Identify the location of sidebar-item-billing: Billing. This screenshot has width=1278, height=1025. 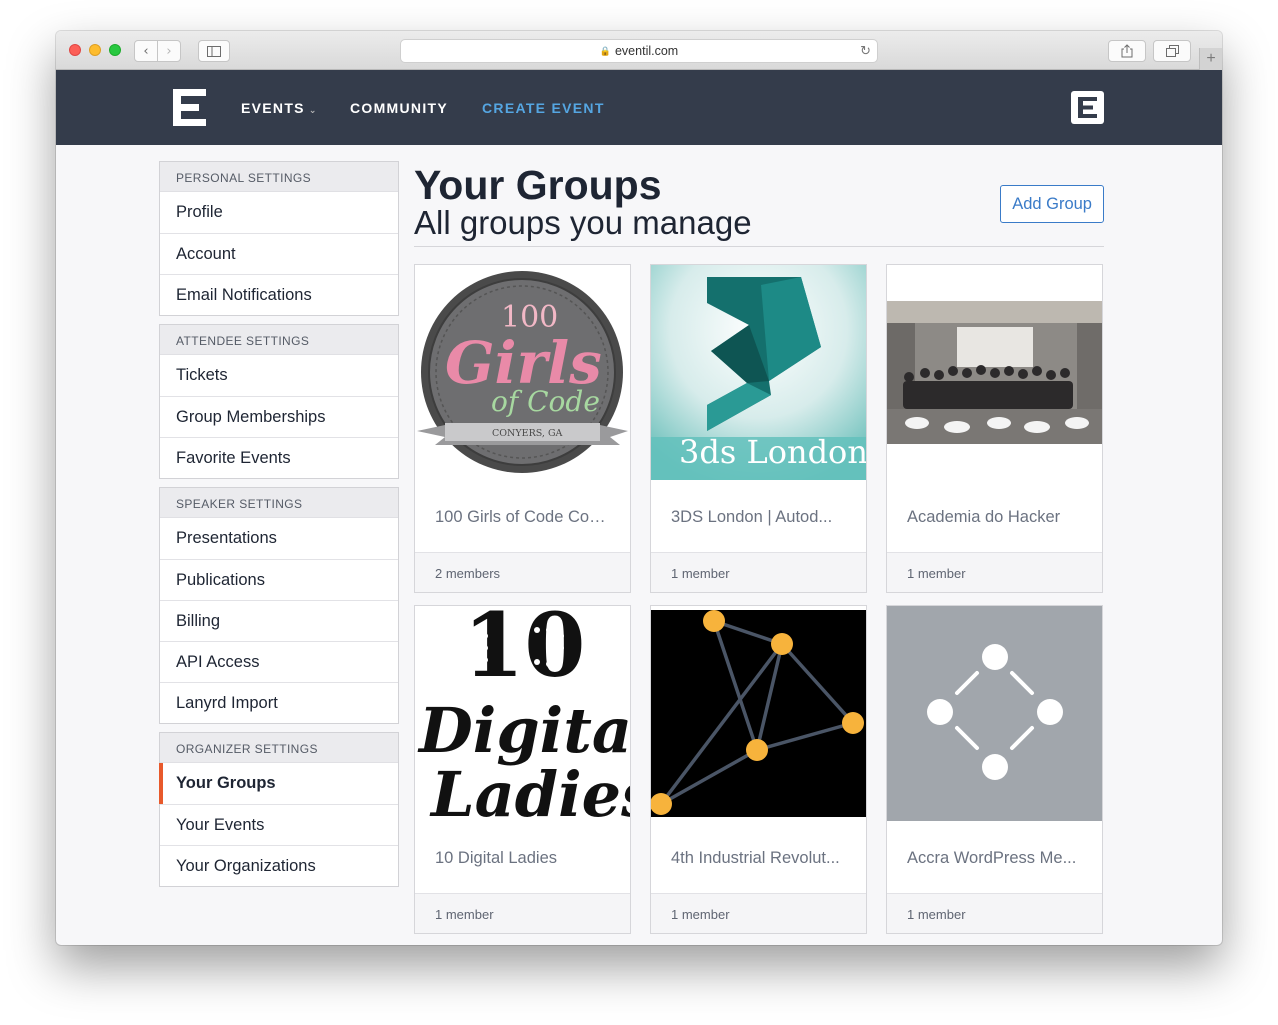
(279, 620).